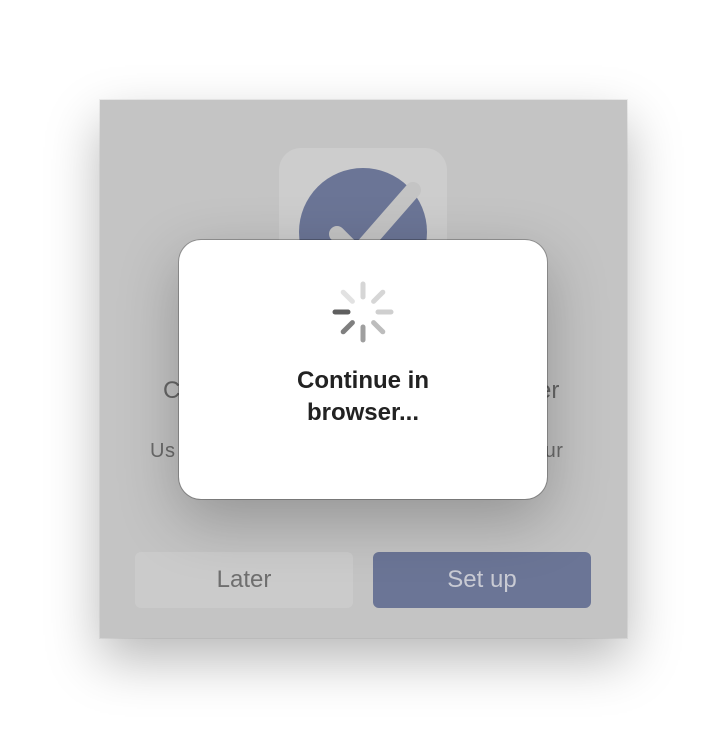 Image resolution: width=727 pixels, height=739 pixels. Describe the element at coordinates (172, 390) in the screenshot. I see `dialog-title-fragment-left: C` at that location.